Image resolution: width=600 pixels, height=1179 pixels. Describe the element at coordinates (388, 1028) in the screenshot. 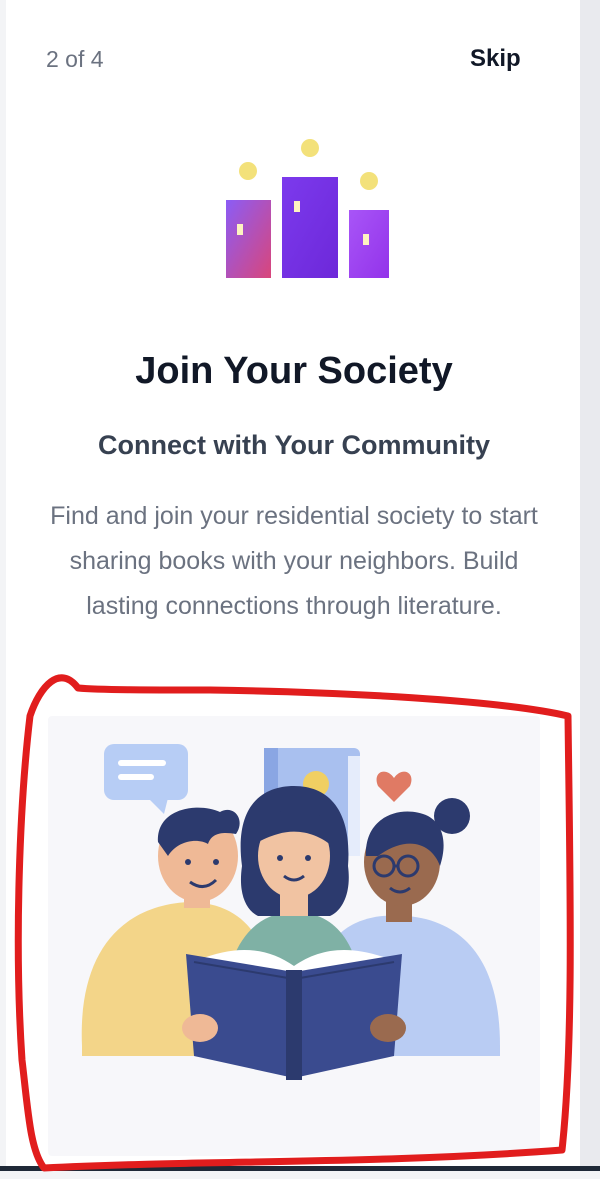

I see `right-hand` at that location.